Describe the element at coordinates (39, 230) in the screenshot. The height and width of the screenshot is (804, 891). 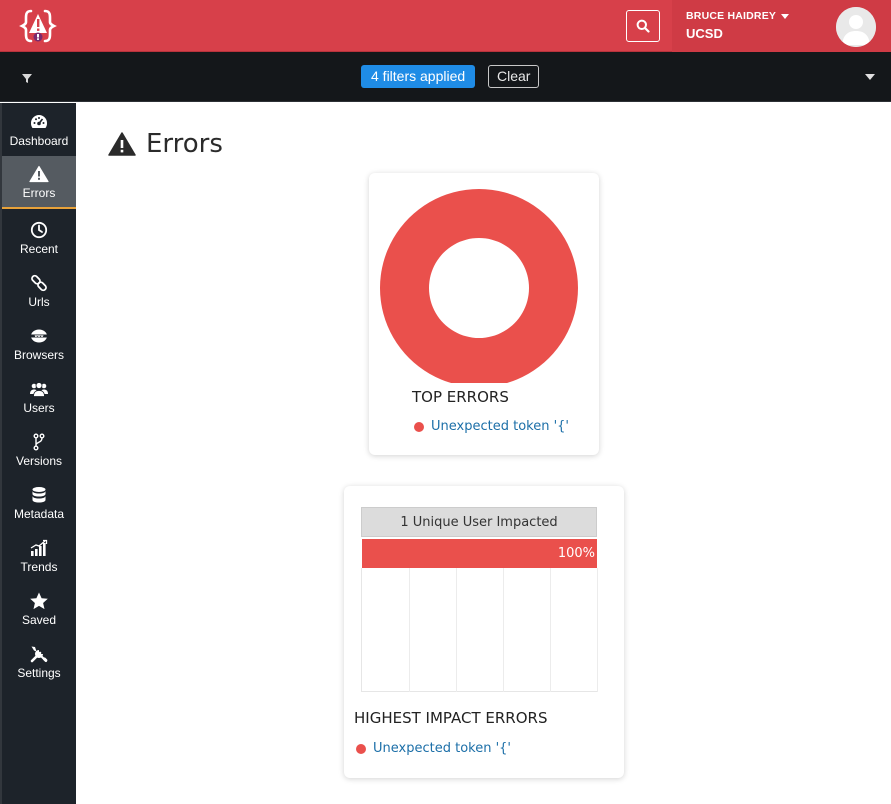
I see `clock-icon` at that location.